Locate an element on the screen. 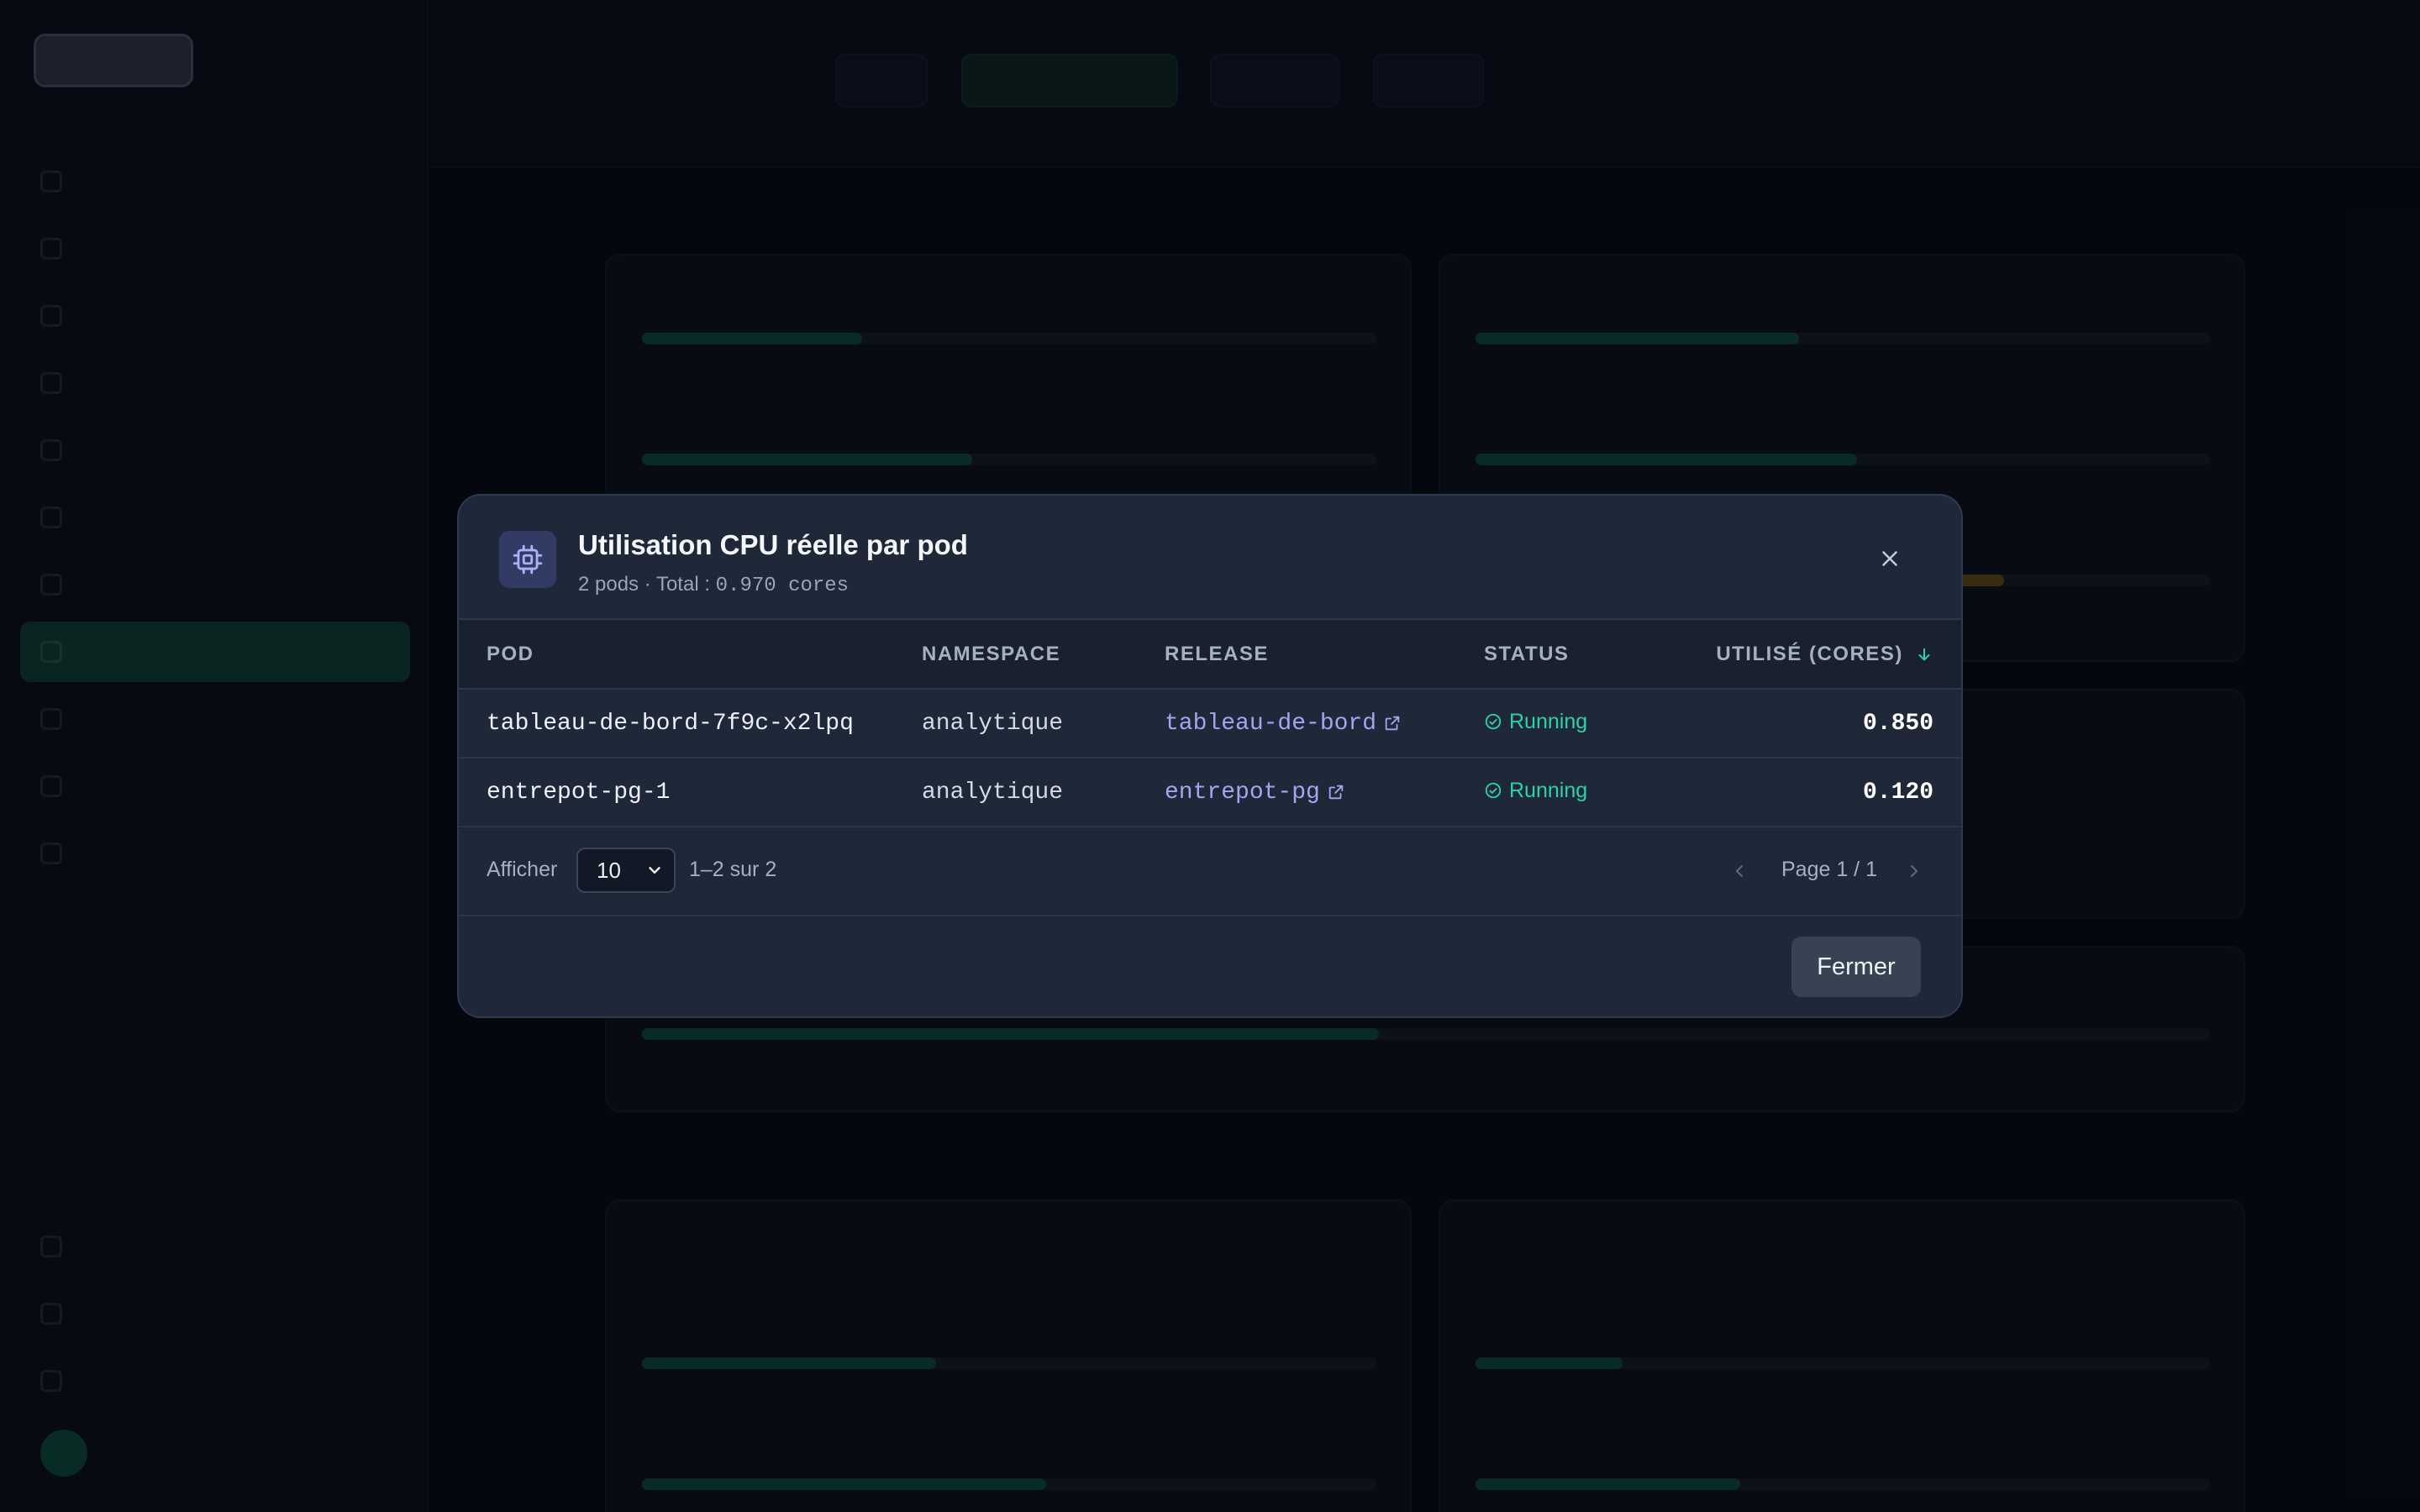 This screenshot has width=2420, height=1512. modal-subtitle: 2 pods · Total : 0.970 cores is located at coordinates (713, 585).